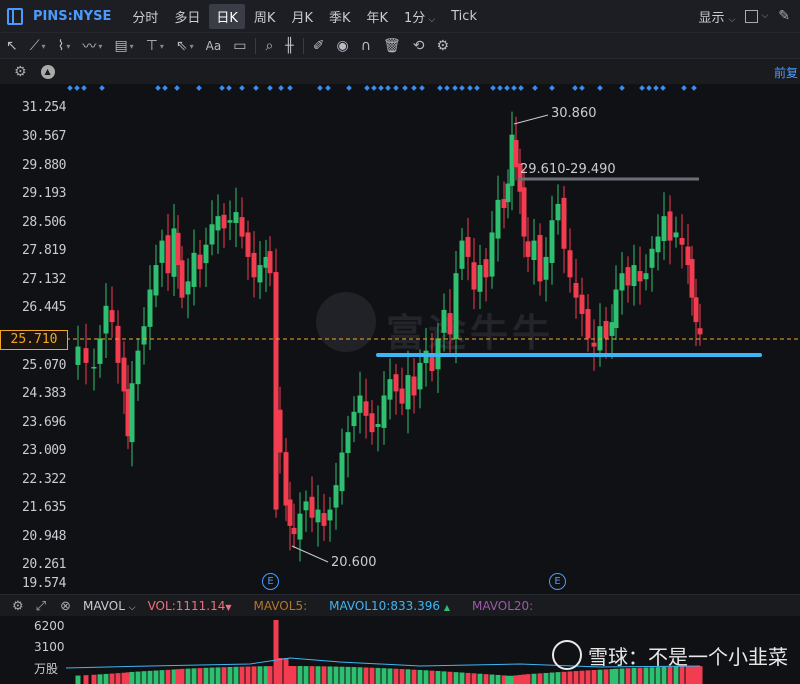  Describe the element at coordinates (280, 606) in the screenshot. I see `mavol5-value: MAVOL5:` at that location.